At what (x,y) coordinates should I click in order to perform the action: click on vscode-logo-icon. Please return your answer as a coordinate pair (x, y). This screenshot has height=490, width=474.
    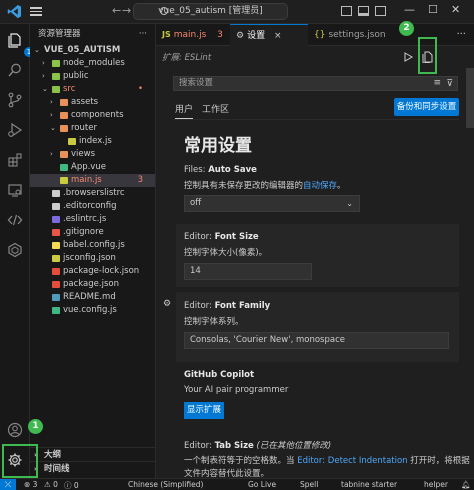
    Looking at the image, I should click on (14, 11).